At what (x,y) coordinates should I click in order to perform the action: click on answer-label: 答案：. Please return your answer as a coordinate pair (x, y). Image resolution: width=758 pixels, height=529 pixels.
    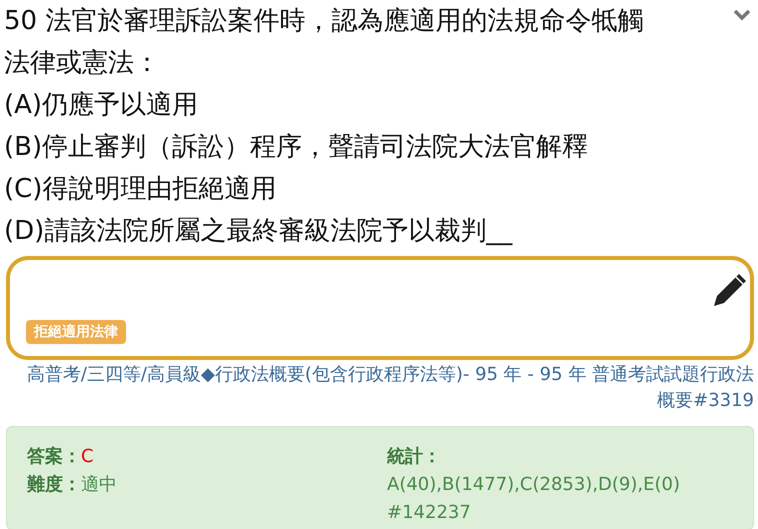
    Looking at the image, I should click on (54, 457).